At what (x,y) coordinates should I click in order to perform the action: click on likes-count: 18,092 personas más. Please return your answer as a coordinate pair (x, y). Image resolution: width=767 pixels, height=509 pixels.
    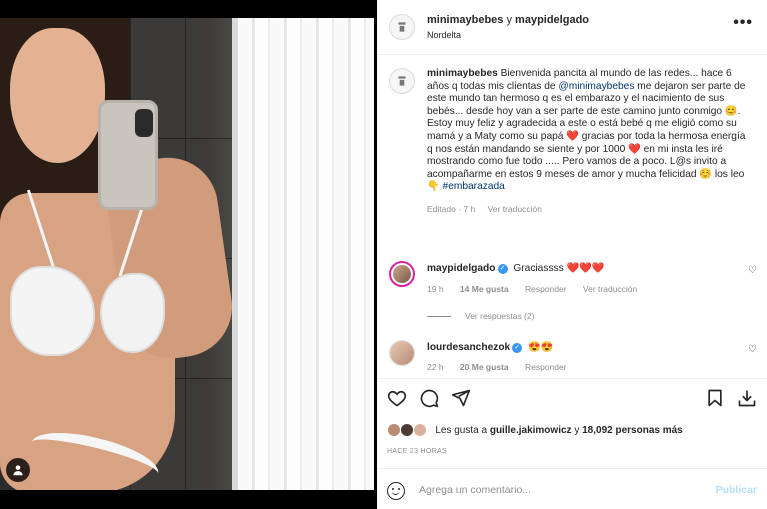
    Looking at the image, I should click on (632, 430).